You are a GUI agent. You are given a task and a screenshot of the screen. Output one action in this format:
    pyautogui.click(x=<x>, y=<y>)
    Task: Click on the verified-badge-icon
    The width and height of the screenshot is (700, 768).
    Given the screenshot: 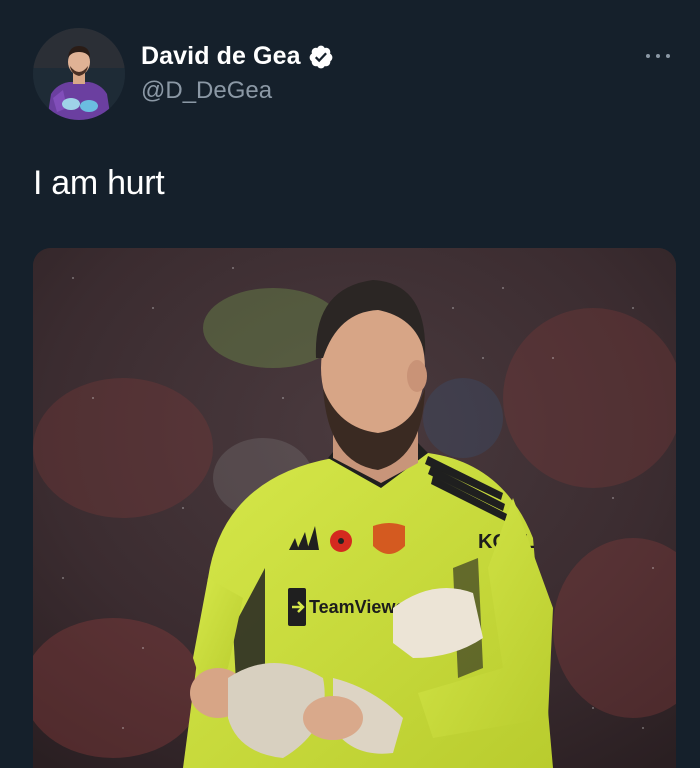 What is the action you would take?
    pyautogui.click(x=321, y=57)
    